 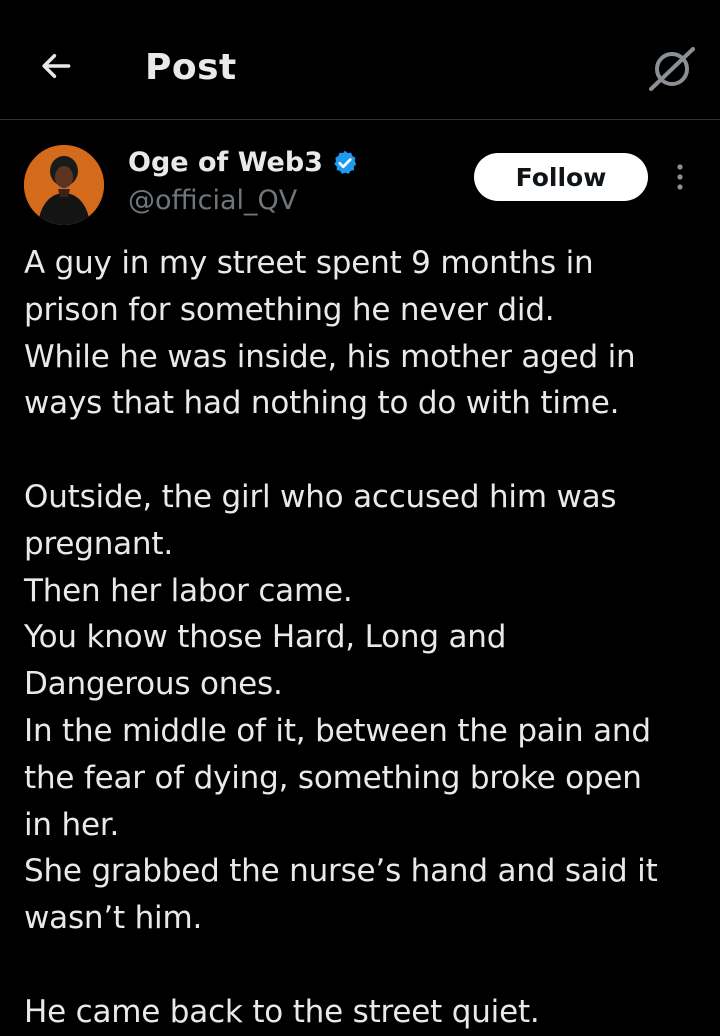 What do you see at coordinates (212, 201) in the screenshot?
I see `author-handle: @official_QV` at bounding box center [212, 201].